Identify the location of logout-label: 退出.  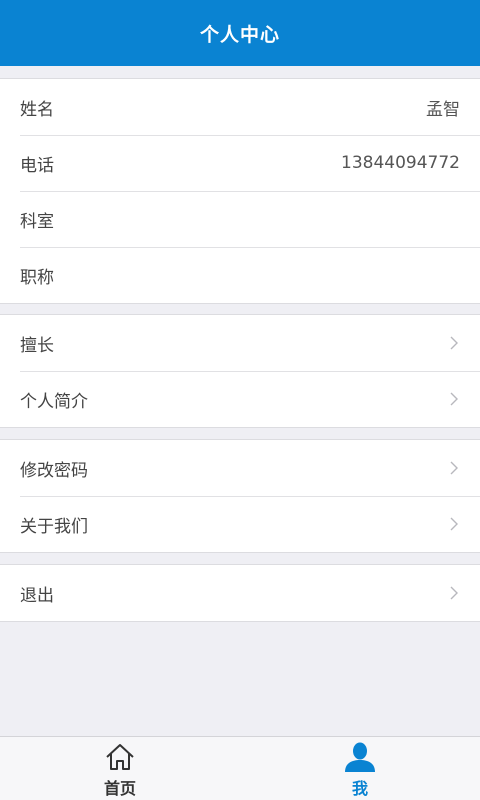
(37, 595).